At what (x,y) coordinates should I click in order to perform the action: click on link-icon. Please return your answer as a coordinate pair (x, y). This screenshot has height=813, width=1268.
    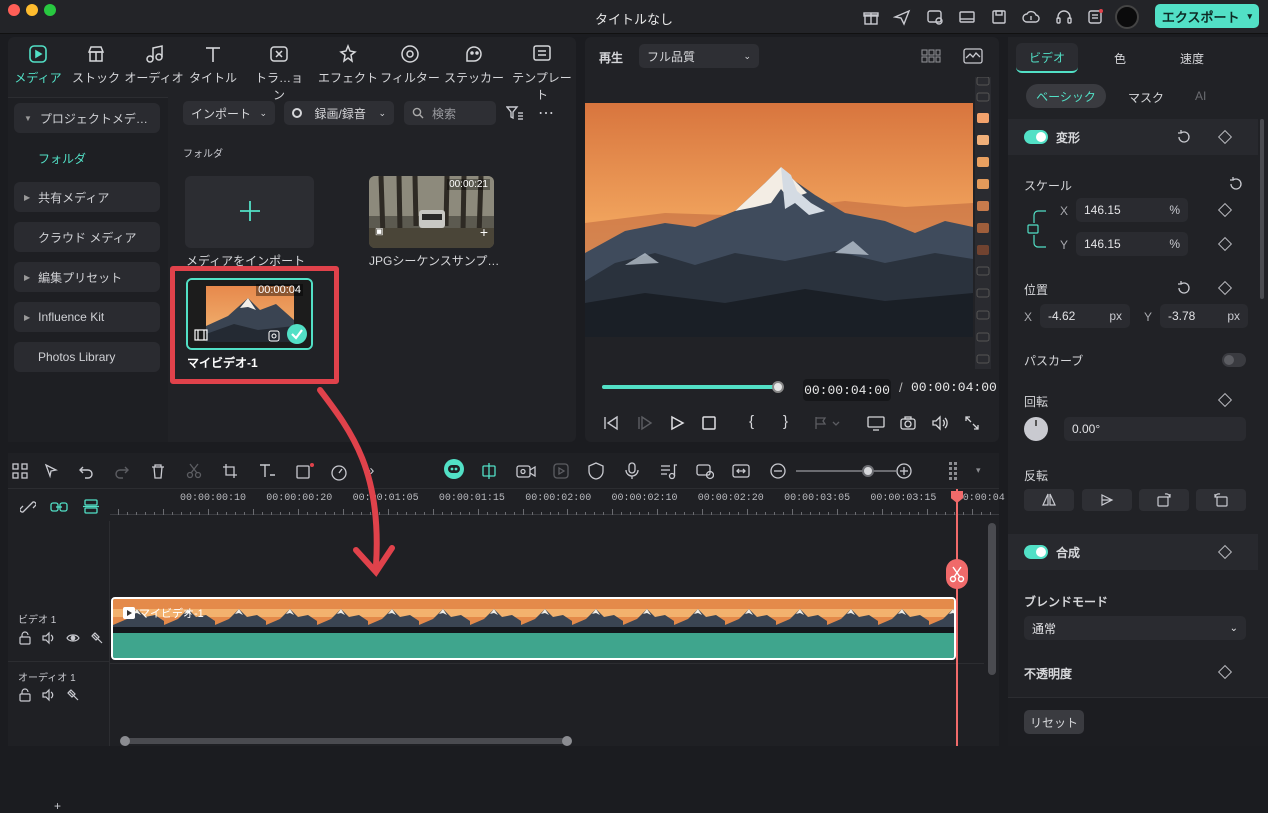
    Looking at the image, I should click on (59, 507).